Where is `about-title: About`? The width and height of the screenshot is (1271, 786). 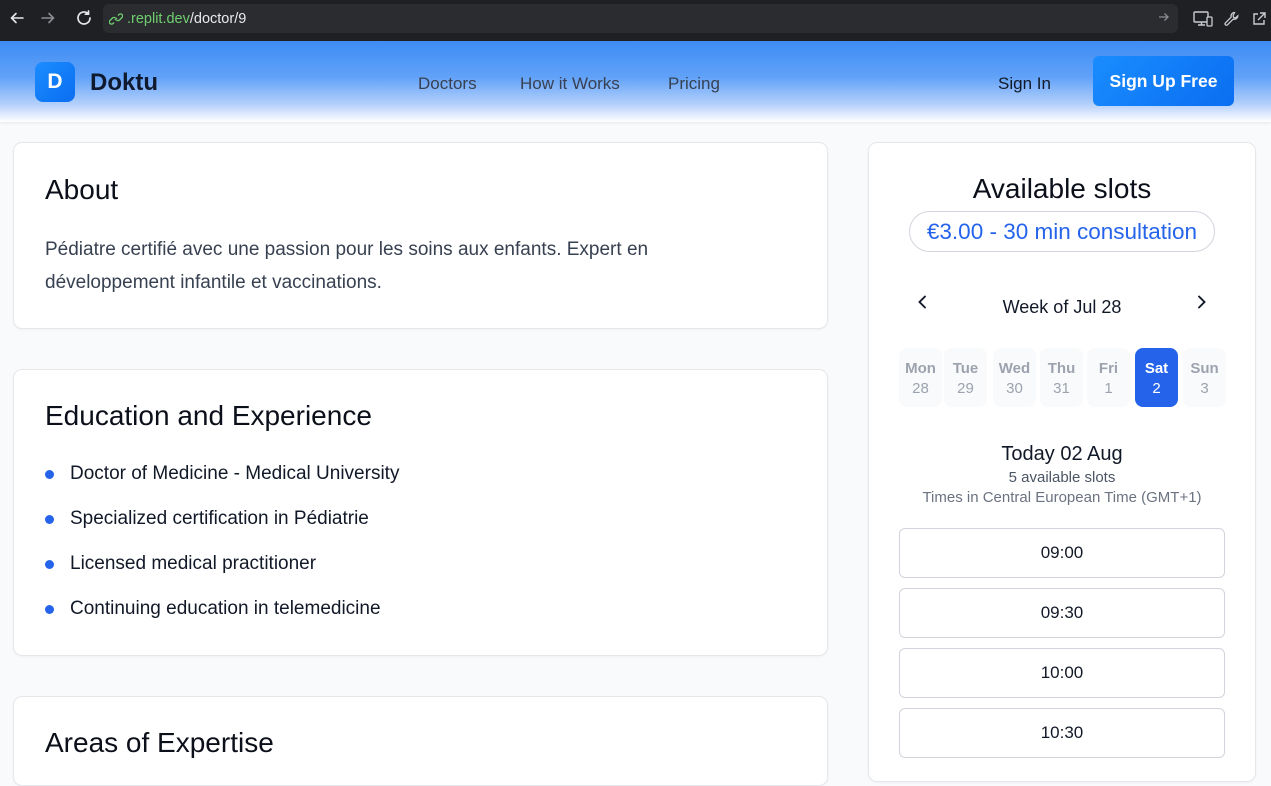
about-title: About is located at coordinates (82, 189).